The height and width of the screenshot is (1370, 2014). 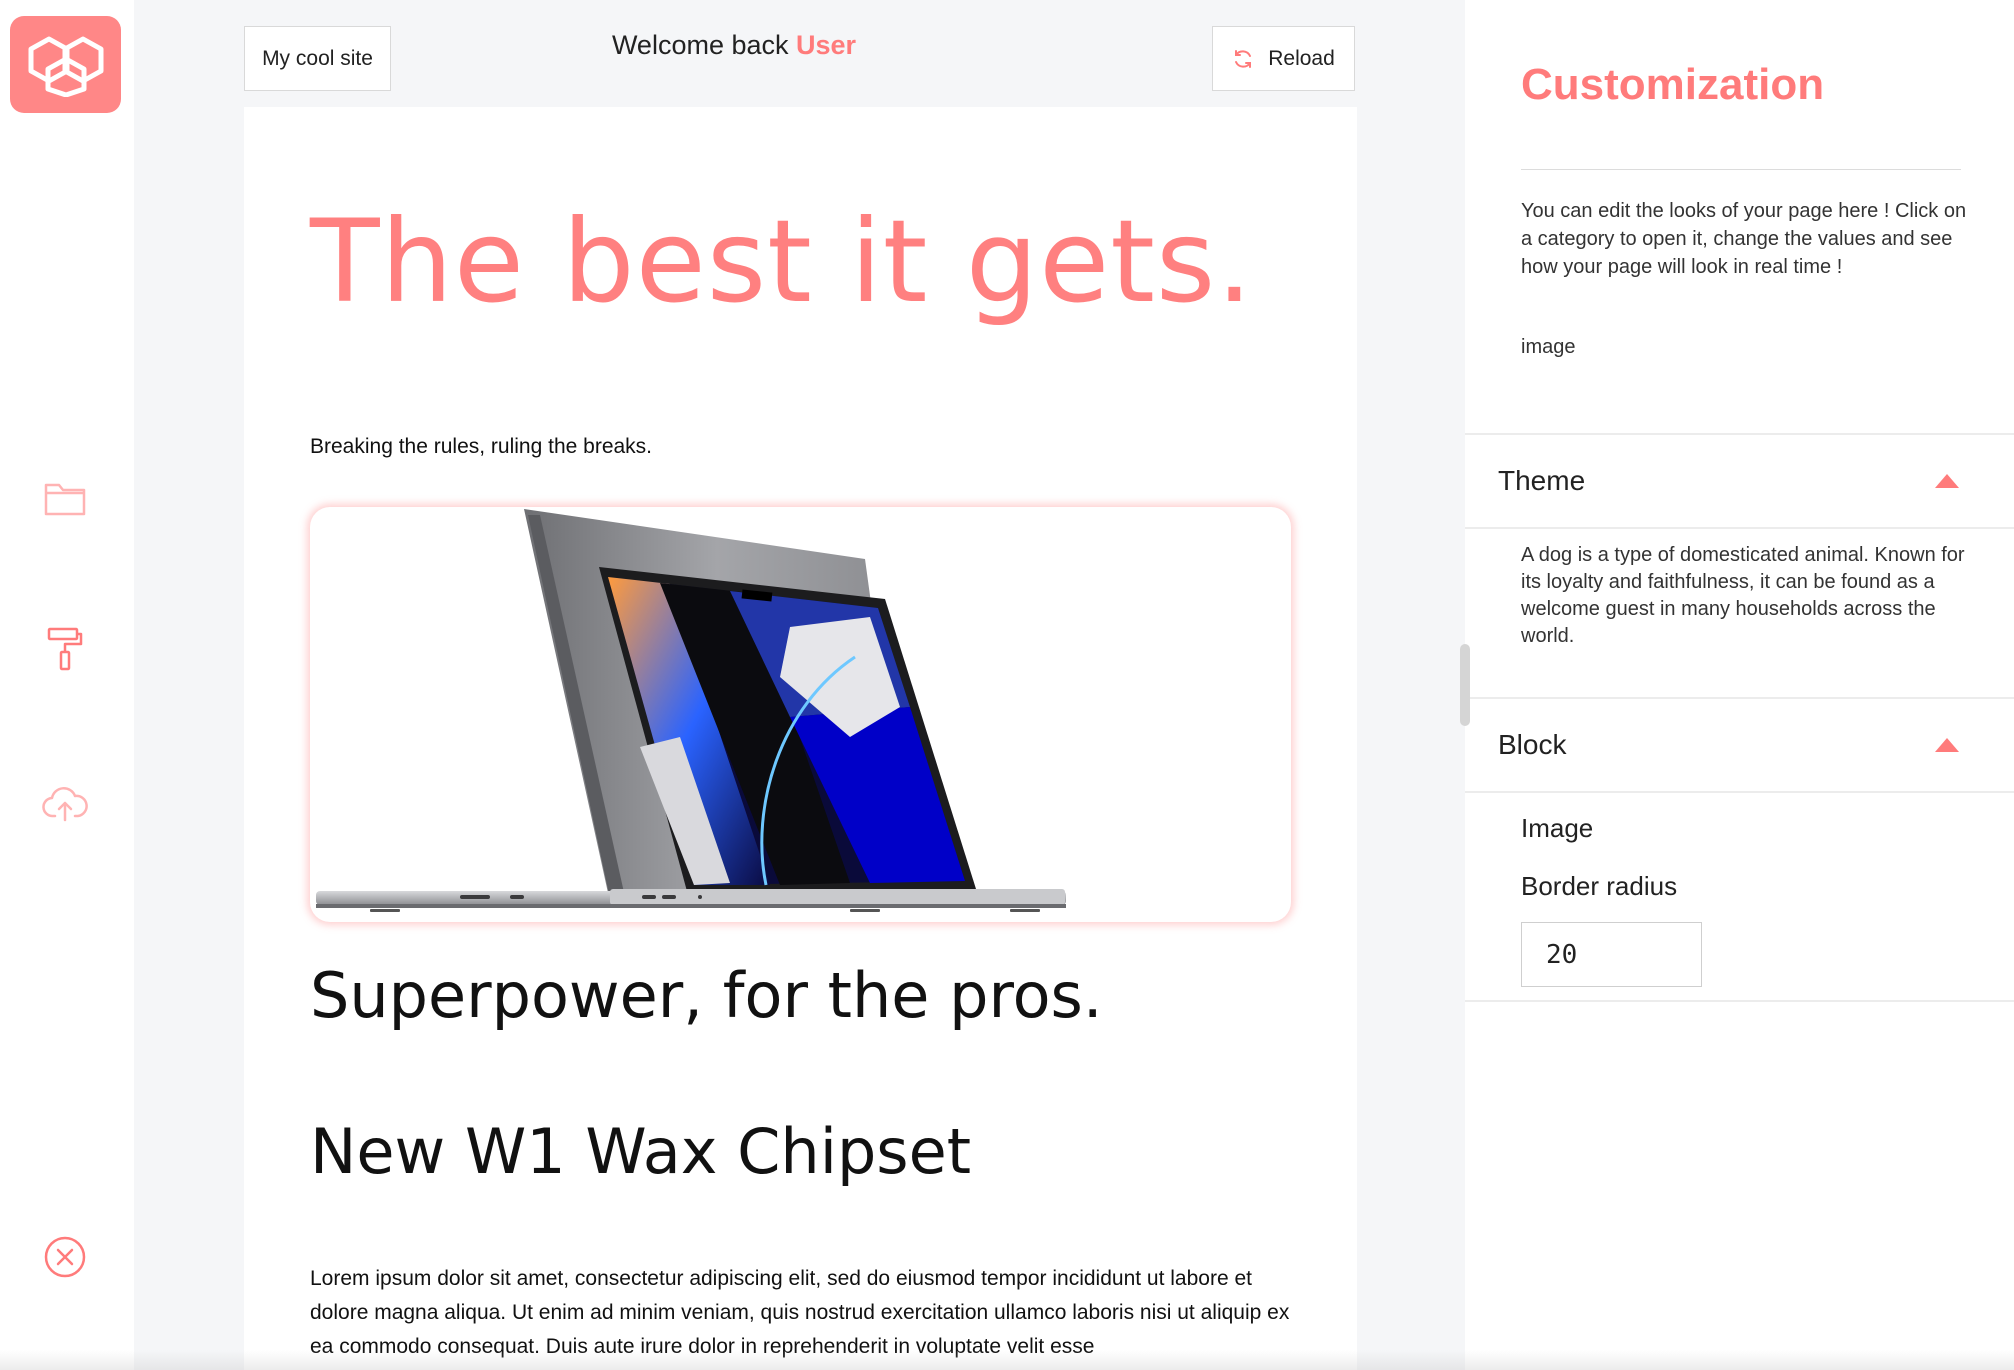 I want to click on border-radius-label: Border radius, so click(x=1599, y=886).